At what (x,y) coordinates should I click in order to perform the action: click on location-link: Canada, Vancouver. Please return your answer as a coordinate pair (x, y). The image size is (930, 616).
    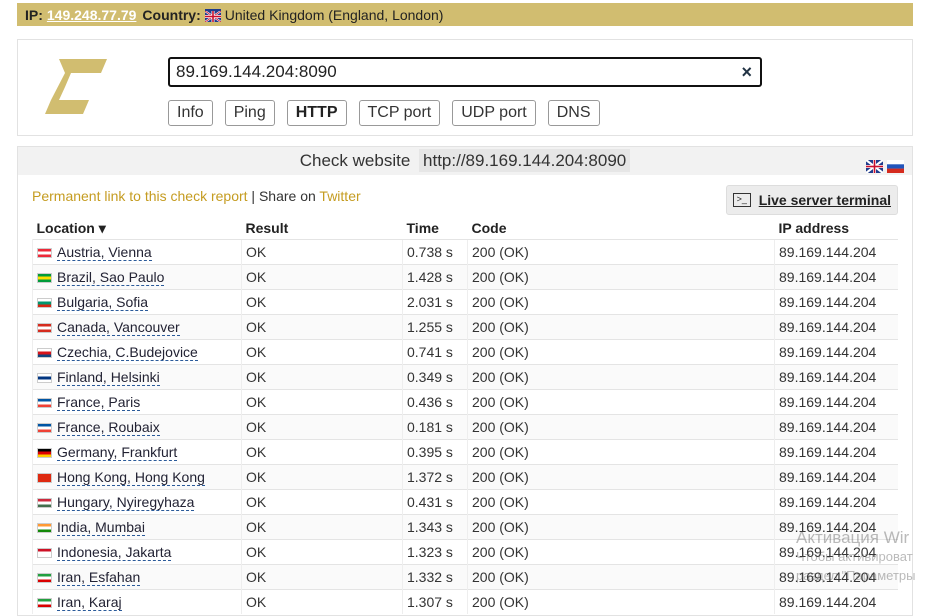
    Looking at the image, I should click on (118, 327).